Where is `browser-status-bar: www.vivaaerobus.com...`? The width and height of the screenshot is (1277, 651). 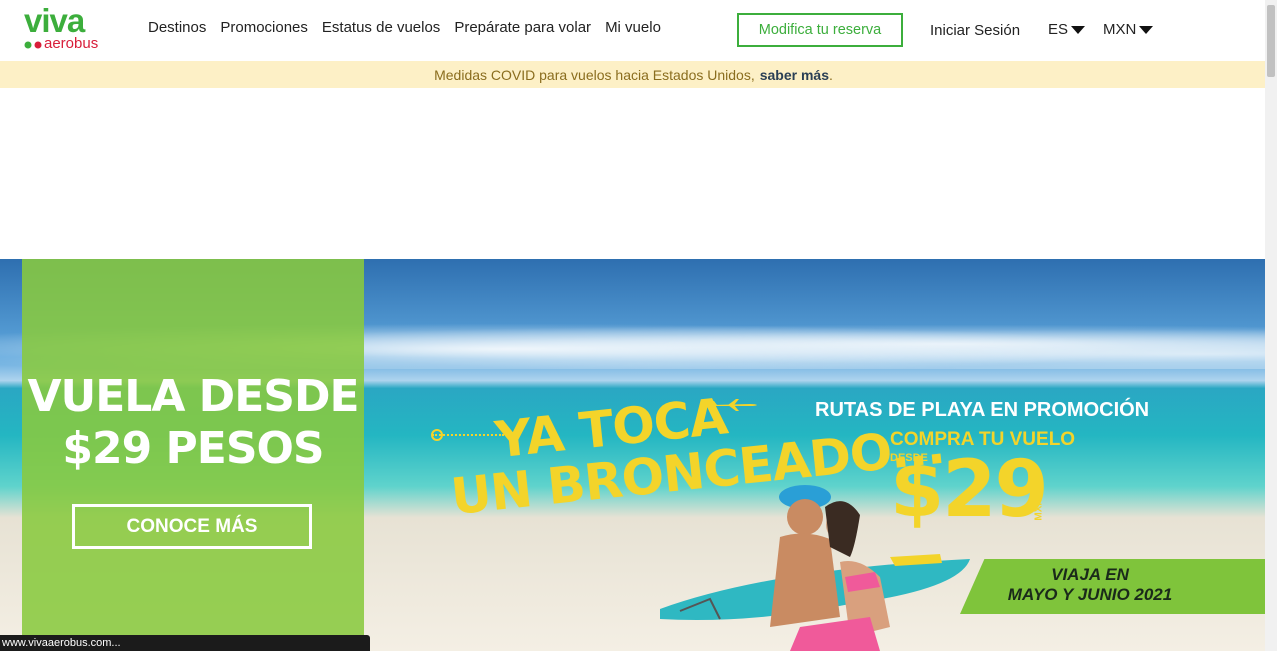 browser-status-bar: www.vivaaerobus.com... is located at coordinates (185, 643).